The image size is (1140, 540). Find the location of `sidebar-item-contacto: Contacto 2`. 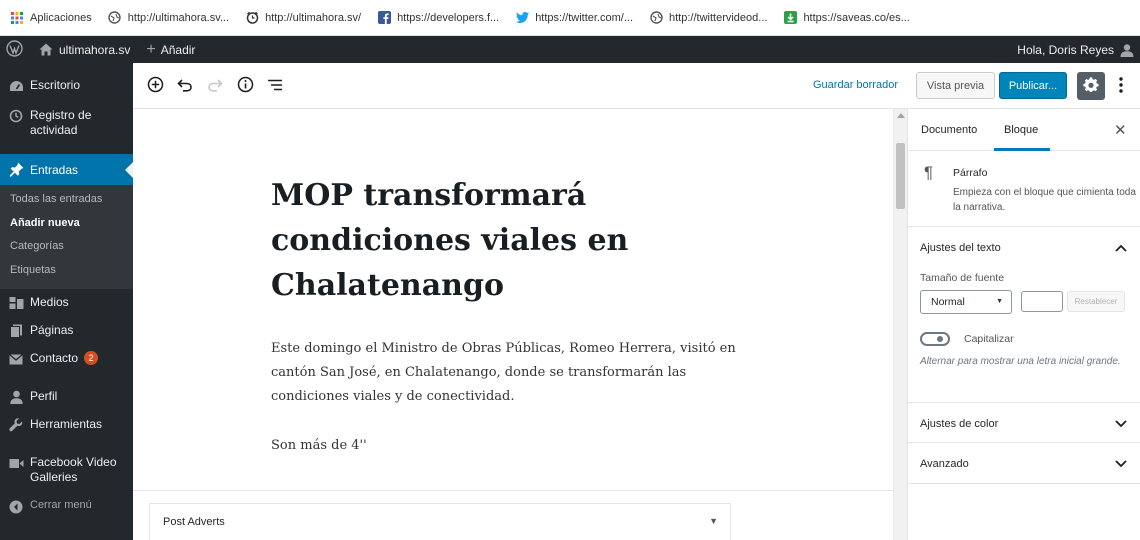

sidebar-item-contacto: Contacto 2 is located at coordinates (66, 361).